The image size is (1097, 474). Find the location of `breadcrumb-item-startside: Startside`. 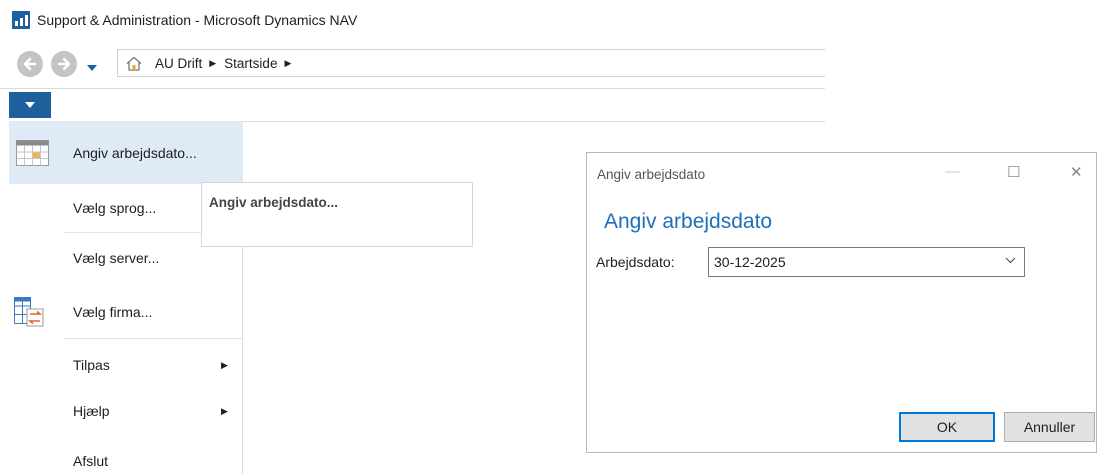

breadcrumb-item-startside: Startside is located at coordinates (250, 63).